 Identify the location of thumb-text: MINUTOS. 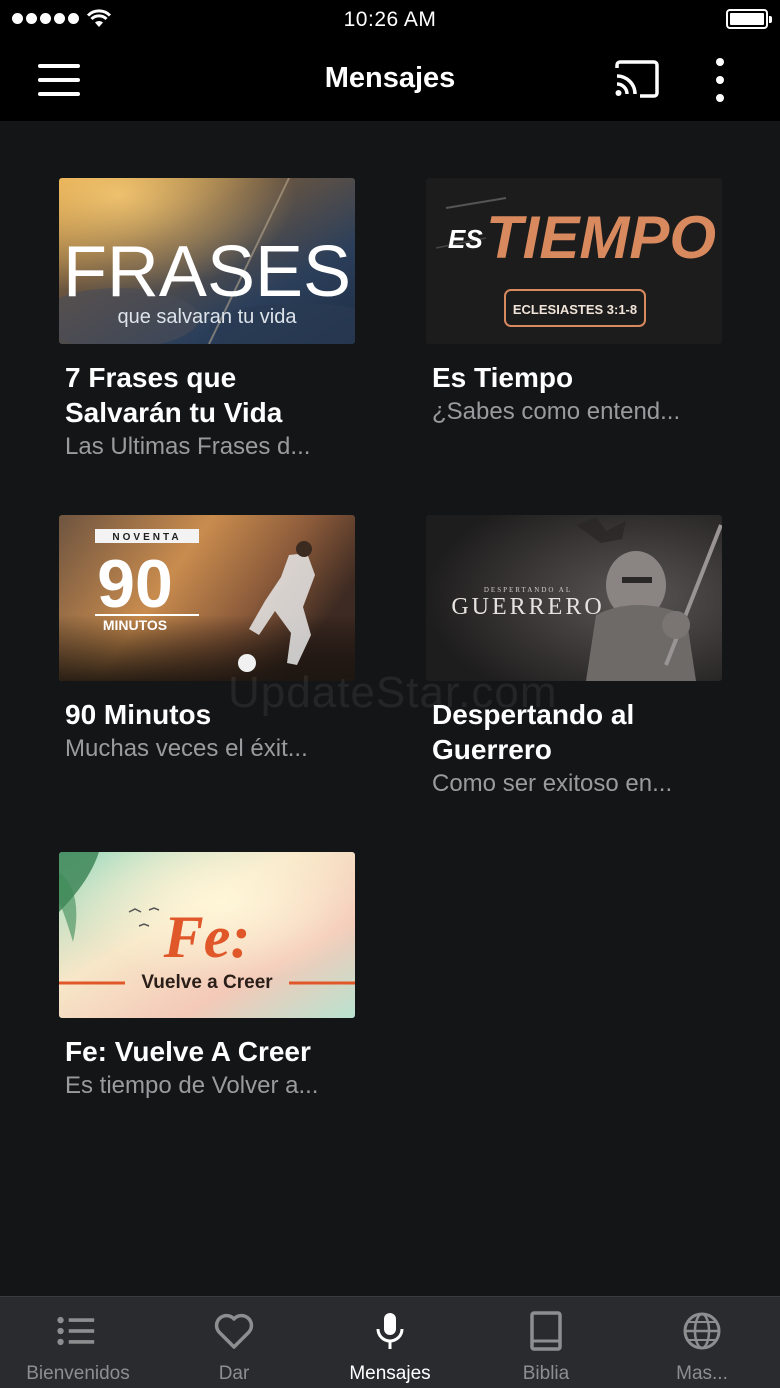
(135, 625).